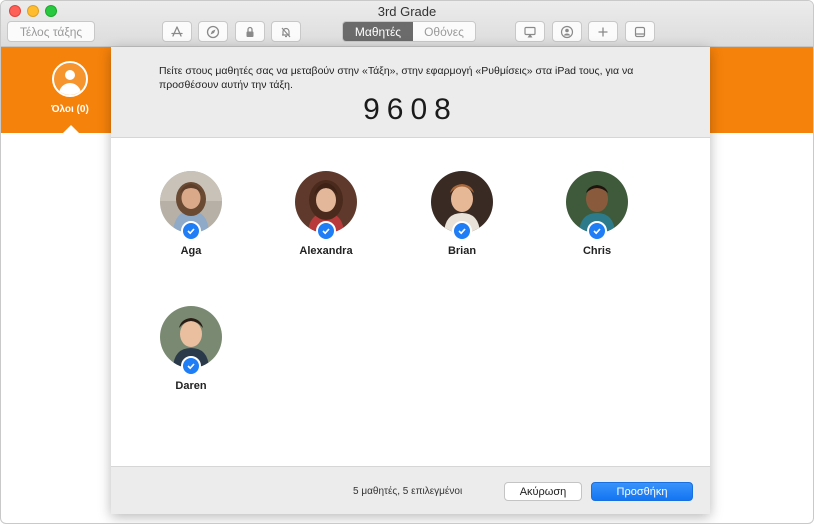 The height and width of the screenshot is (524, 814). I want to click on navigate-button, so click(213, 31).